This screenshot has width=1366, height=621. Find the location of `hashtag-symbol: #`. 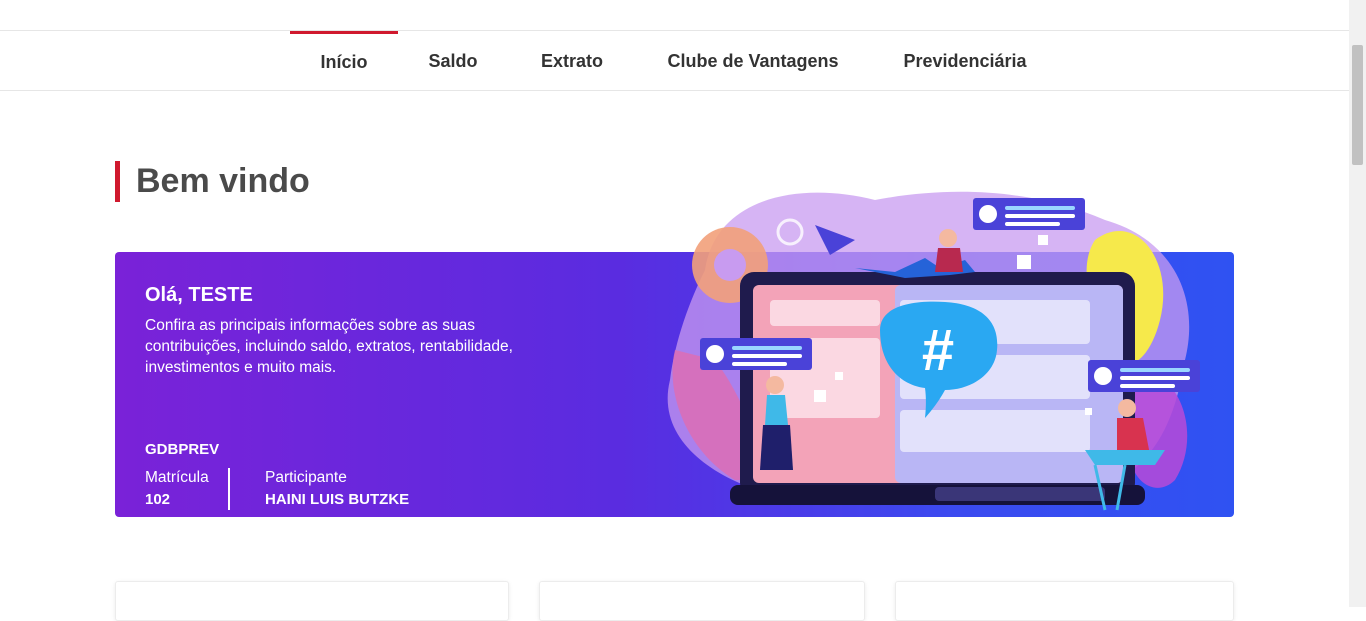

hashtag-symbol: # is located at coordinates (938, 350).